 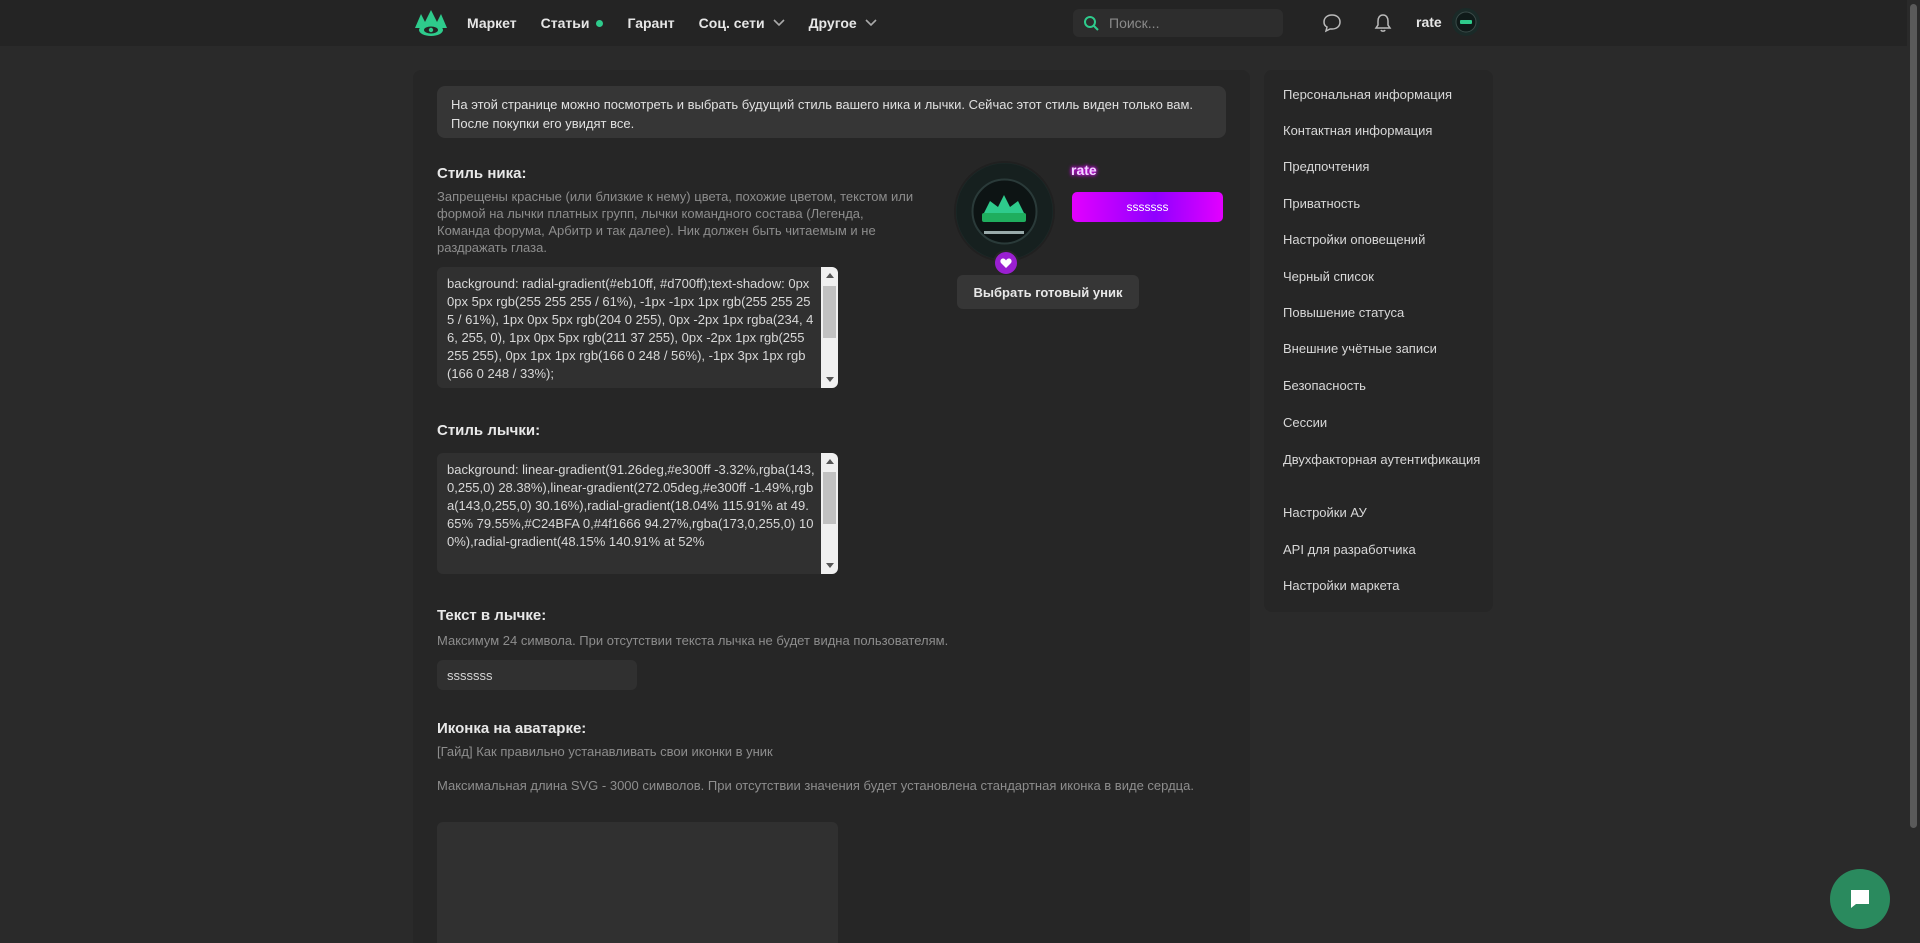 What do you see at coordinates (489, 430) in the screenshot?
I see `badge-style-title: Стиль лычки:` at bounding box center [489, 430].